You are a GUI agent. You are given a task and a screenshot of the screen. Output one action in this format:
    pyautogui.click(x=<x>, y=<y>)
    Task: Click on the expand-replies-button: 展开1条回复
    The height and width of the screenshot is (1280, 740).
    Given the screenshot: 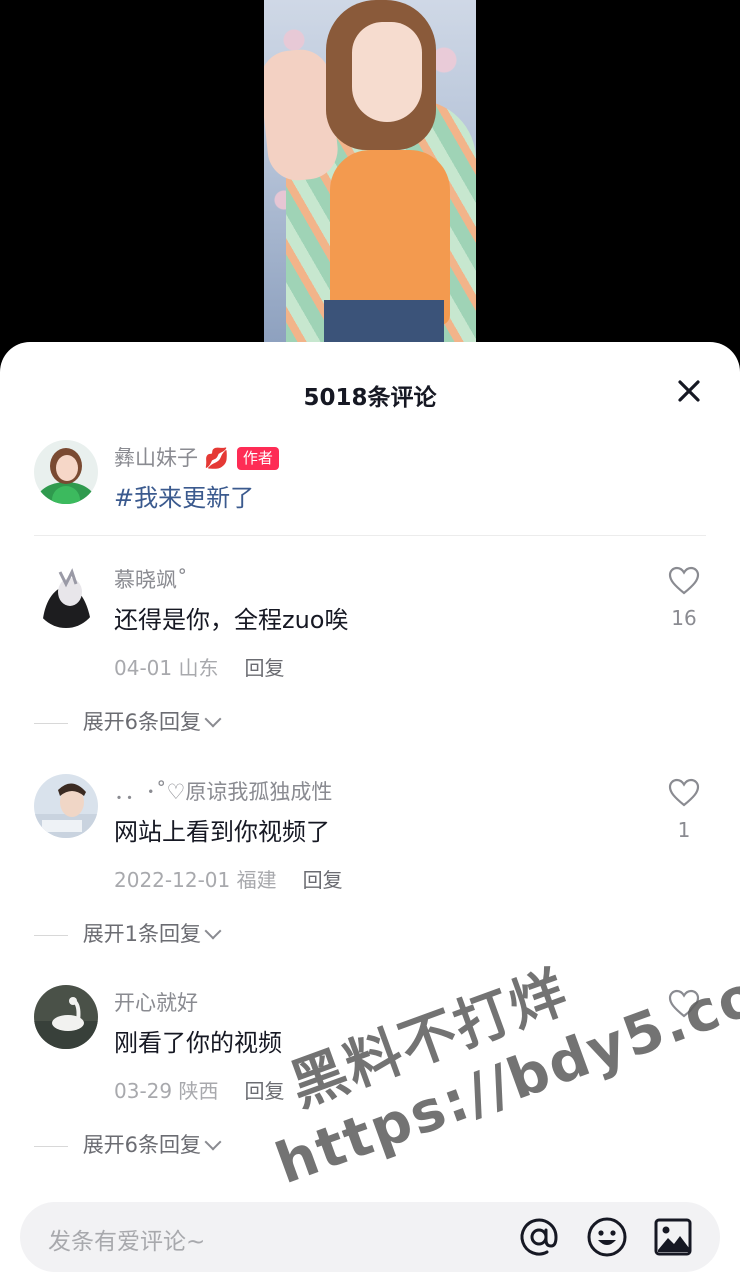 What is the action you would take?
    pyautogui.click(x=128, y=933)
    